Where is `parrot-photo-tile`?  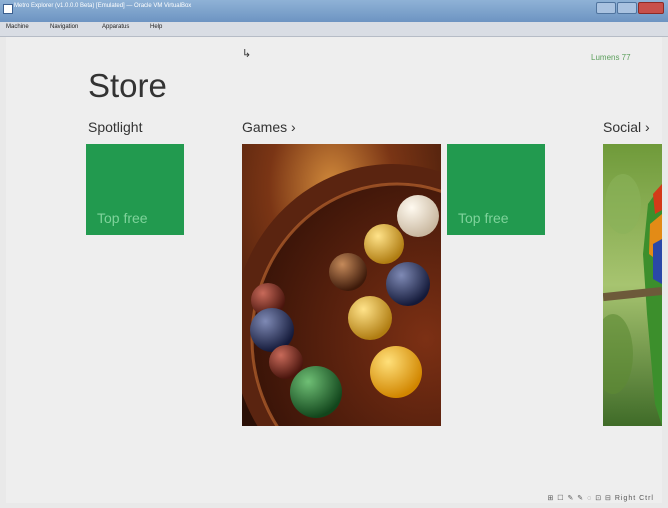
parrot-photo-tile is located at coordinates (632, 285).